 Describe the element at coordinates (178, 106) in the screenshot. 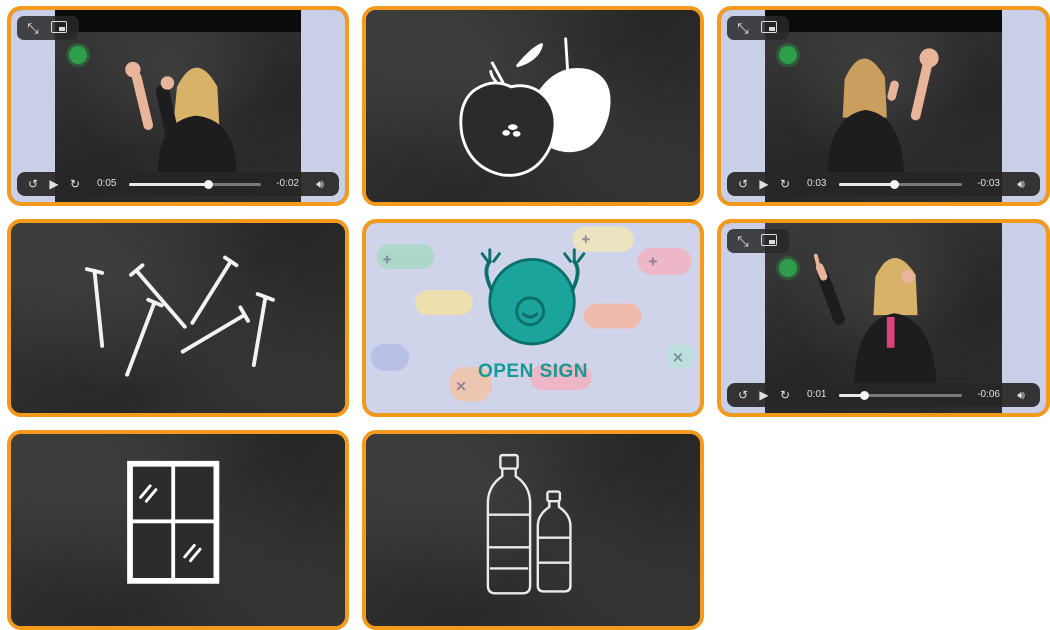

I see `video-tile-1: ⤡ ↺ ▶ ↻ 0:05 -0:02 🔊︎` at that location.